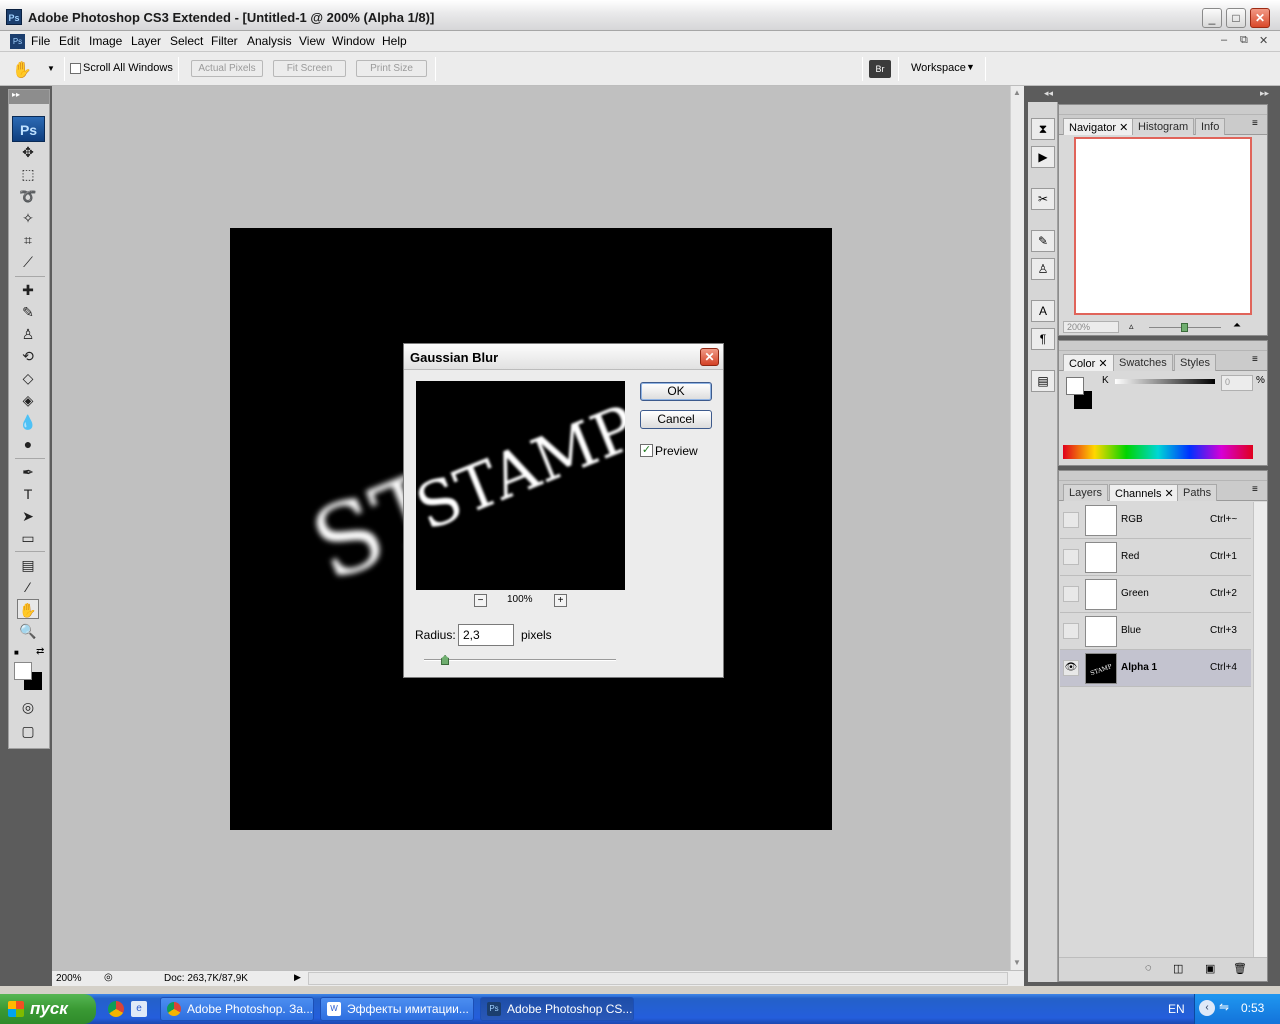 This screenshot has height=1024, width=1280. What do you see at coordinates (28, 444) in the screenshot?
I see `dodge-tool-icon: ●` at bounding box center [28, 444].